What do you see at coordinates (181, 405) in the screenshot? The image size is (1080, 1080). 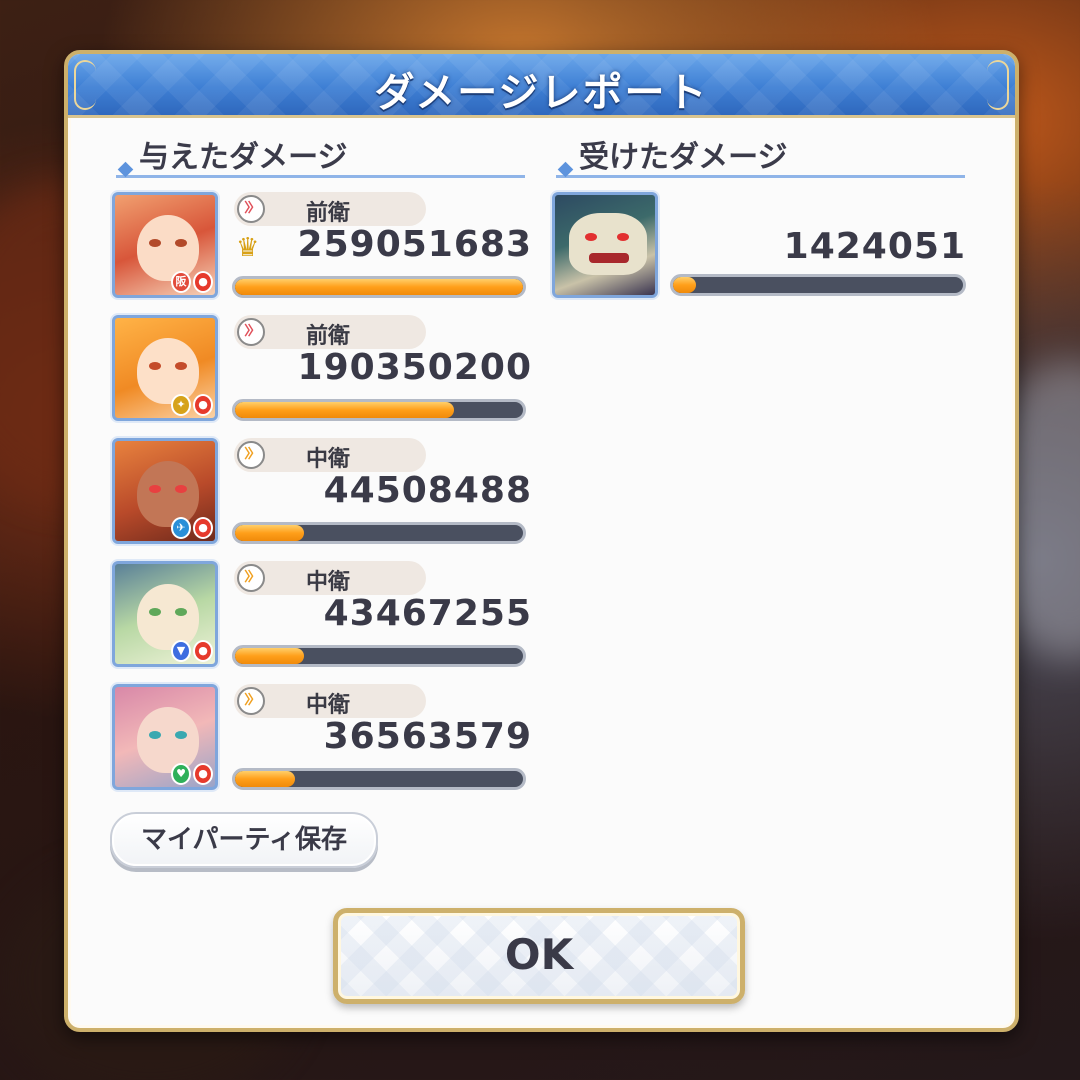 I see `role-badge-icon: ✦` at bounding box center [181, 405].